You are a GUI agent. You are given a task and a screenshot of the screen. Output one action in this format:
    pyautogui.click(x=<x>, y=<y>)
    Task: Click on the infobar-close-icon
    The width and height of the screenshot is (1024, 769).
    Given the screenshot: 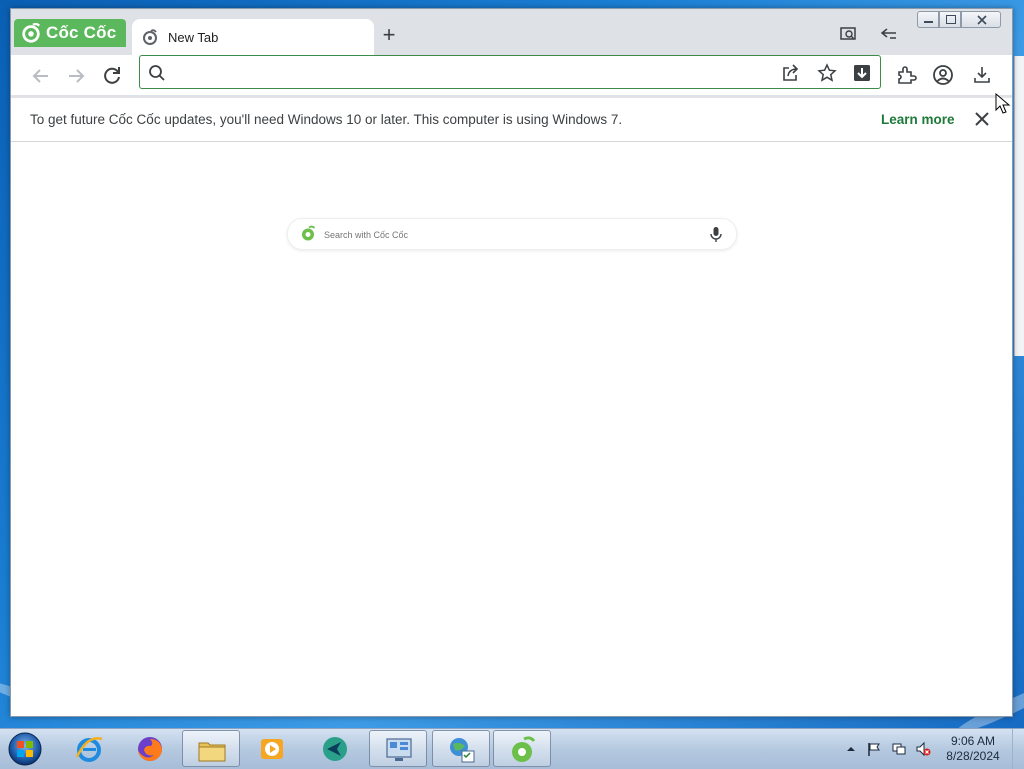 What is the action you would take?
    pyautogui.click(x=982, y=119)
    